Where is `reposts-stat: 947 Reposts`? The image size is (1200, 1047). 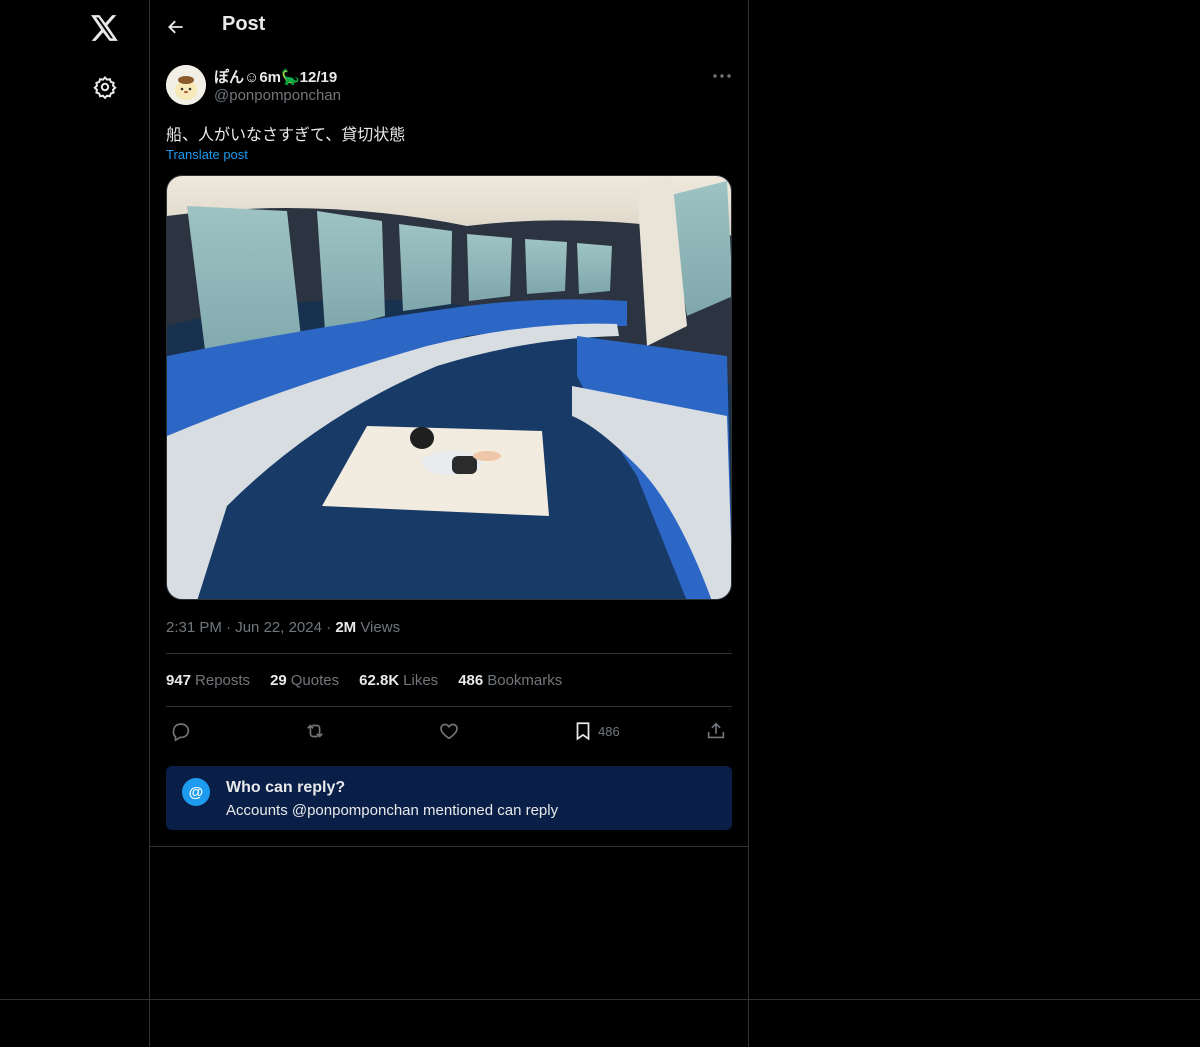
reposts-stat: 947 Reposts is located at coordinates (208, 680).